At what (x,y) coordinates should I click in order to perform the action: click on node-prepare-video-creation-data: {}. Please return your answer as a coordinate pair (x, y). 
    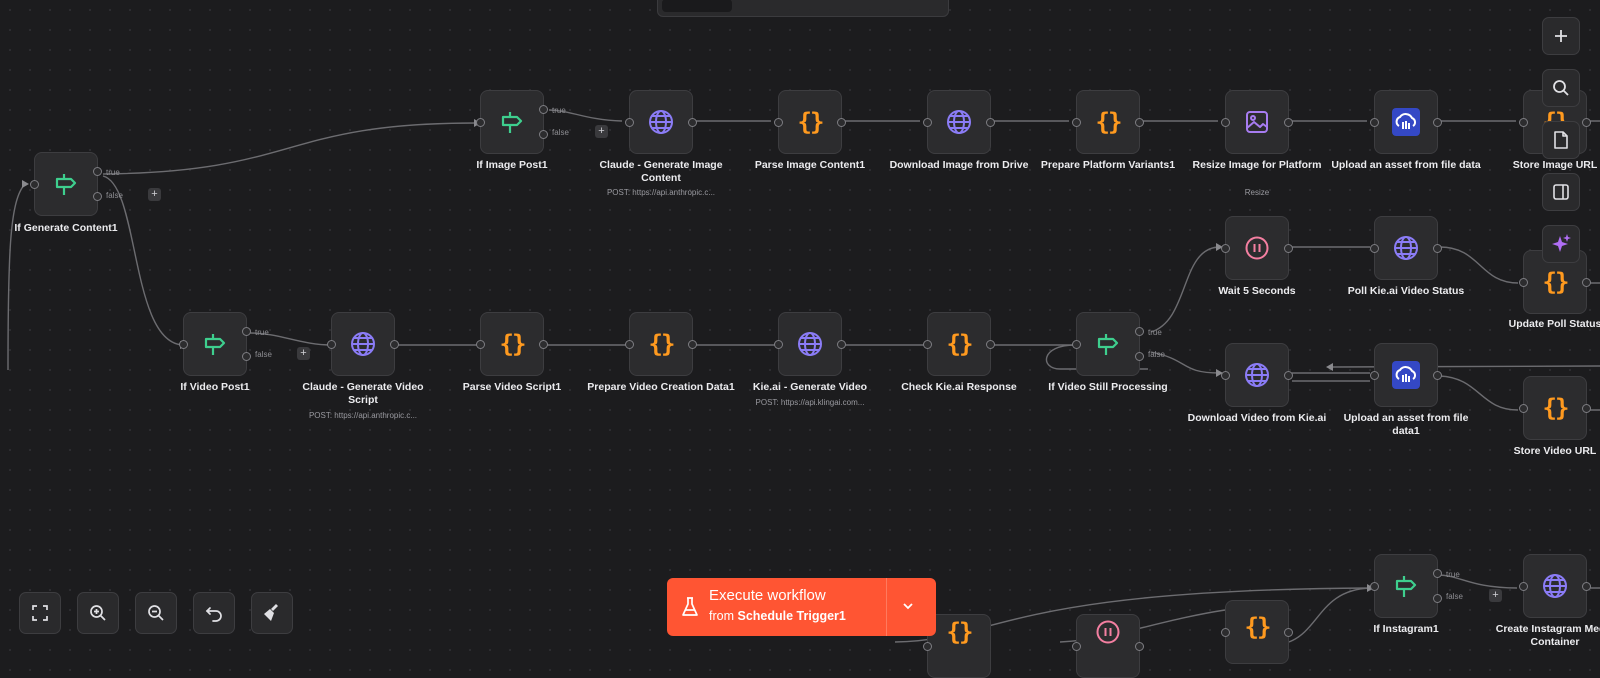
    Looking at the image, I should click on (661, 344).